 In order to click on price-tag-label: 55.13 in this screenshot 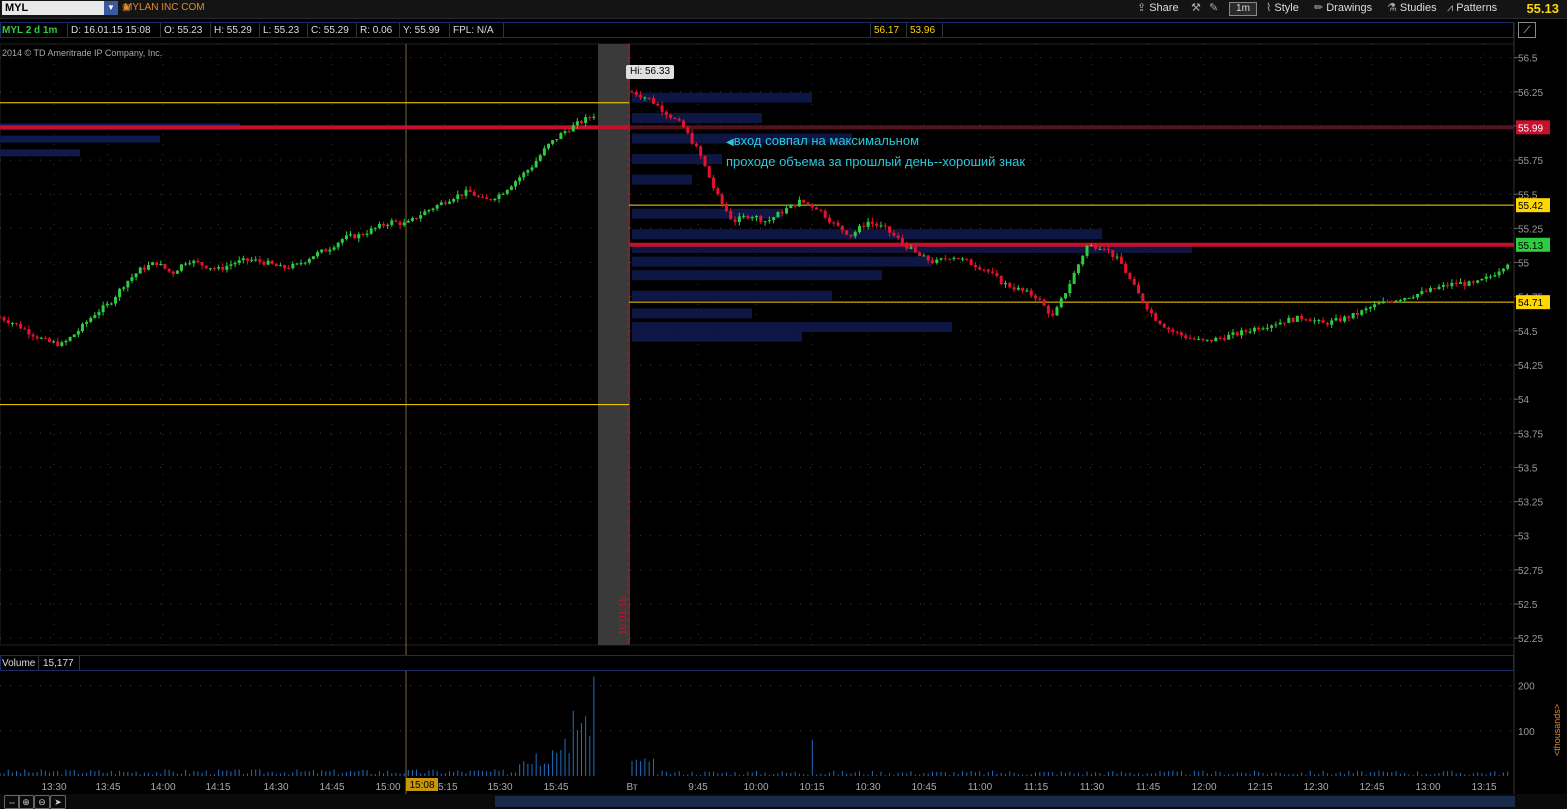, I will do `click(1530, 246)`.